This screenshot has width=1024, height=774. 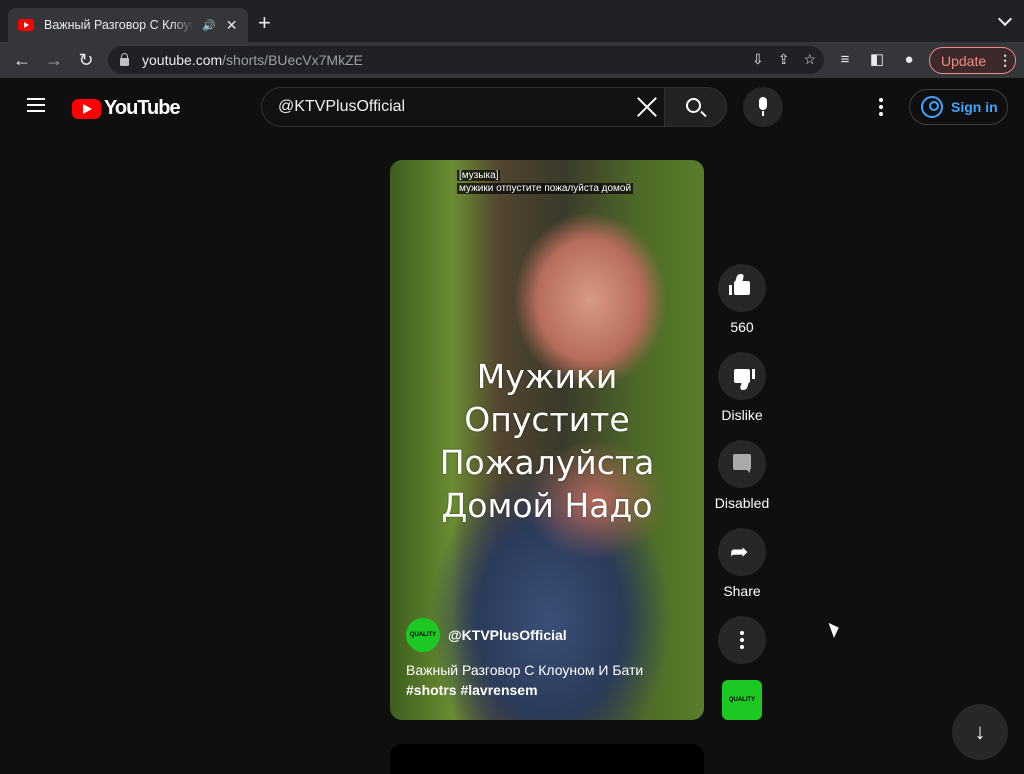 What do you see at coordinates (881, 107) in the screenshot?
I see `settings-more-icon` at bounding box center [881, 107].